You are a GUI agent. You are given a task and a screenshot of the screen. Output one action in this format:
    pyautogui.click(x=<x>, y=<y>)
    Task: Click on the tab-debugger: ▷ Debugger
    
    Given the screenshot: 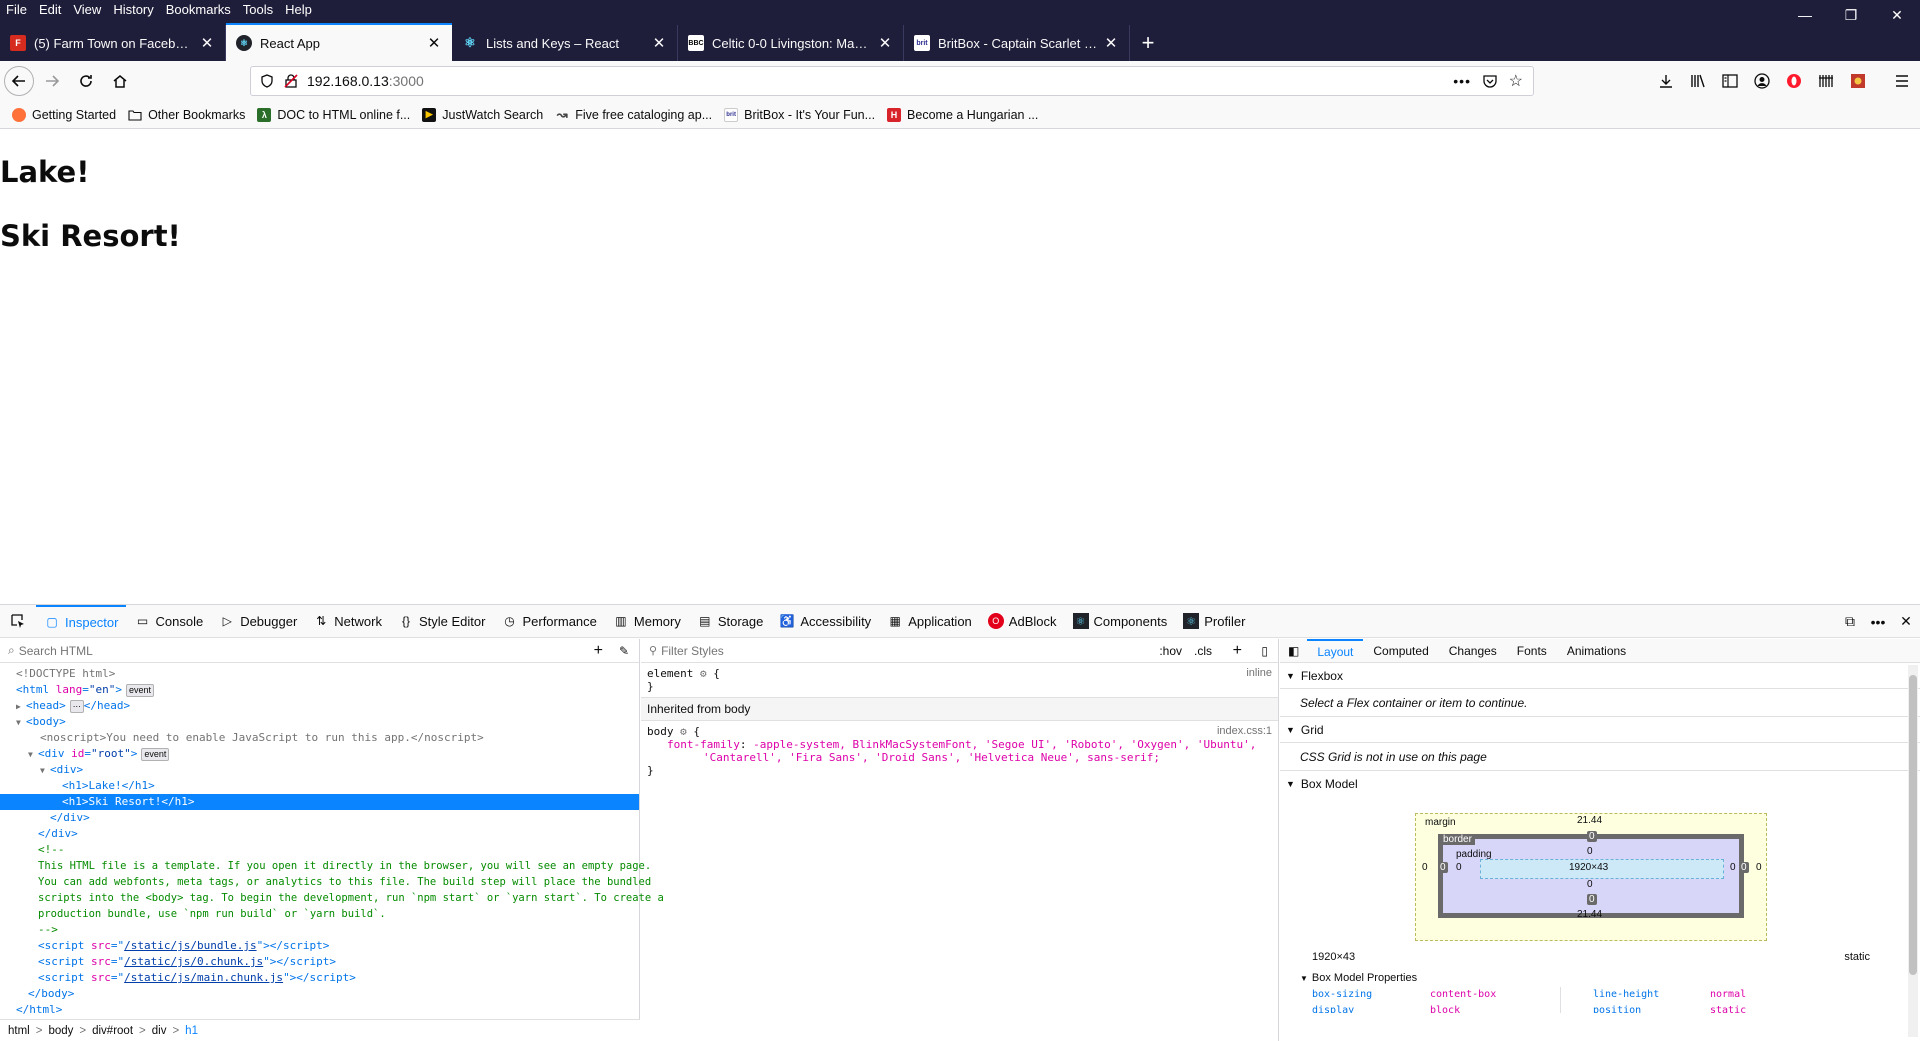 What is the action you would take?
    pyautogui.click(x=258, y=621)
    